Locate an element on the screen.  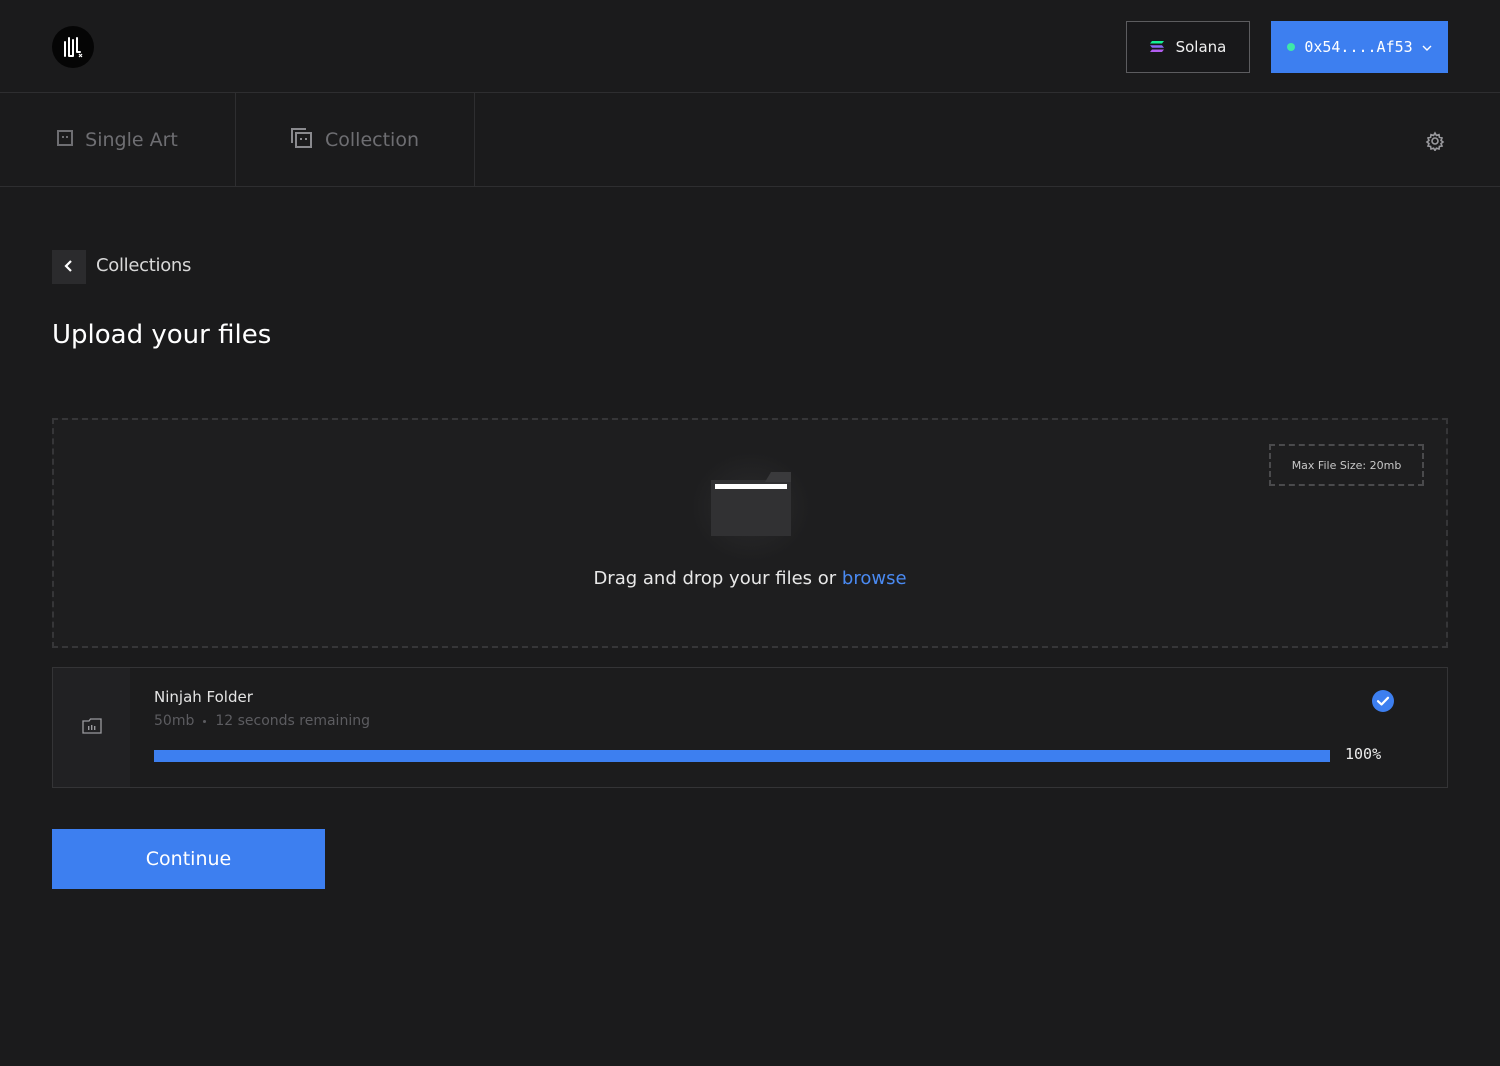
file-size: 50mb is located at coordinates (174, 721).